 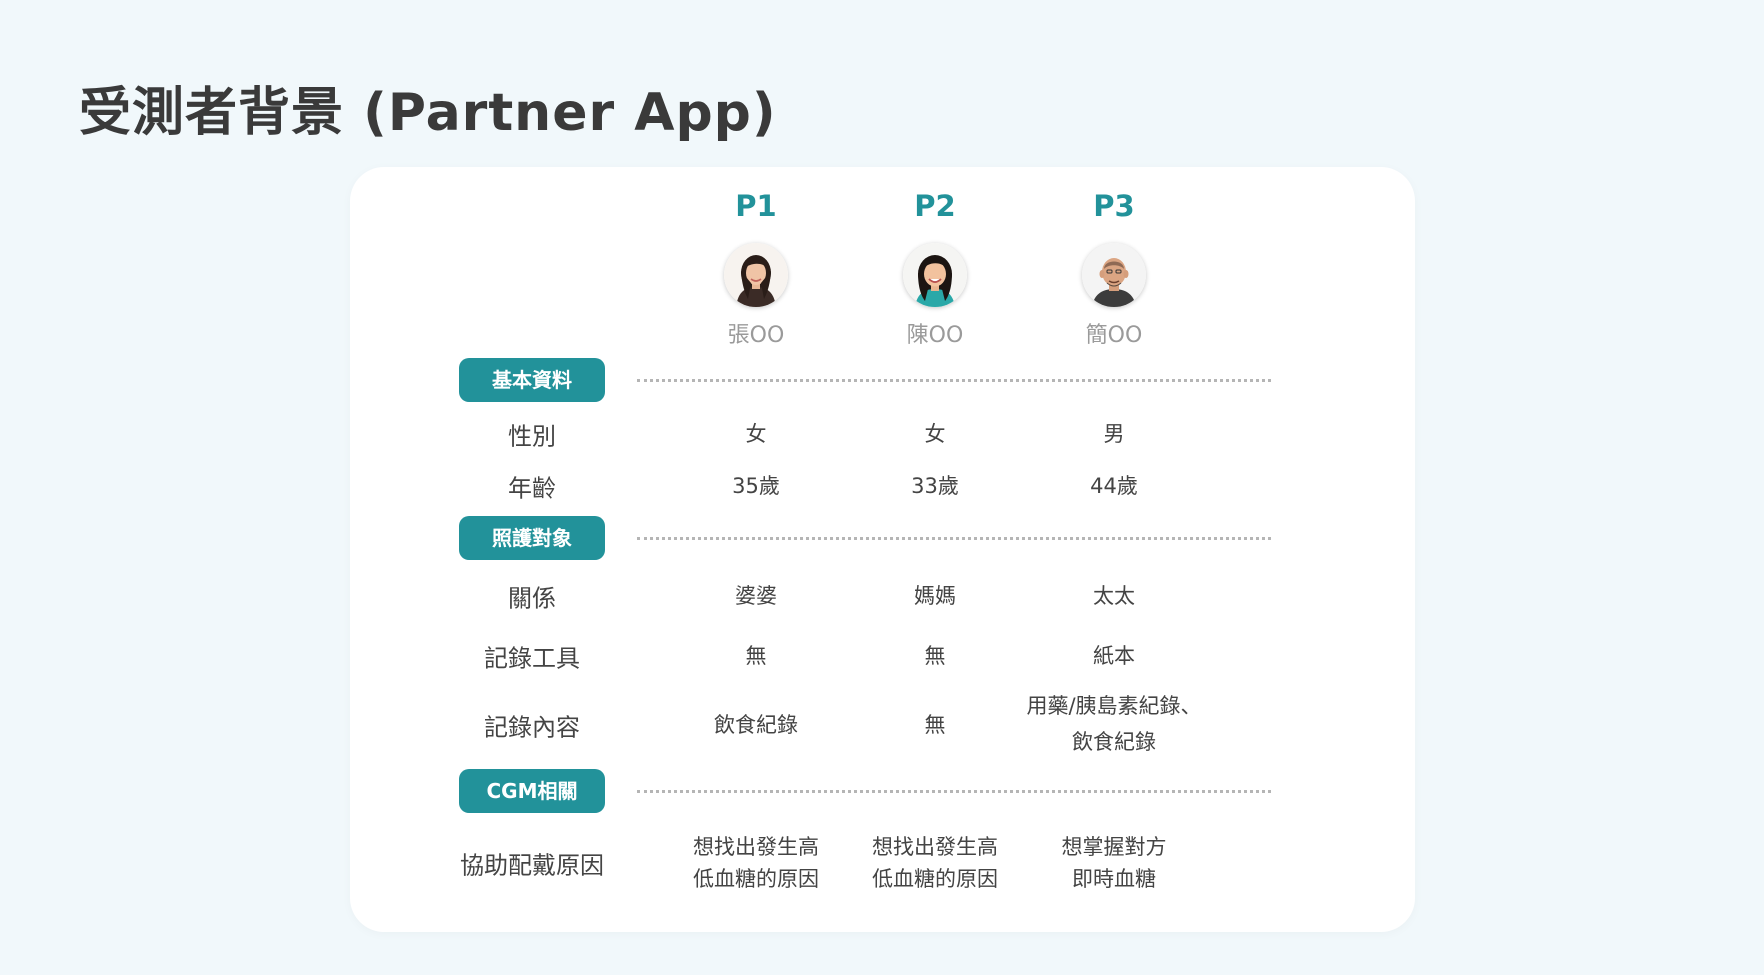 I want to click on cell-content-p3: 用藥/胰島素紀錄、 飲食紀錄, so click(x=1114, y=724).